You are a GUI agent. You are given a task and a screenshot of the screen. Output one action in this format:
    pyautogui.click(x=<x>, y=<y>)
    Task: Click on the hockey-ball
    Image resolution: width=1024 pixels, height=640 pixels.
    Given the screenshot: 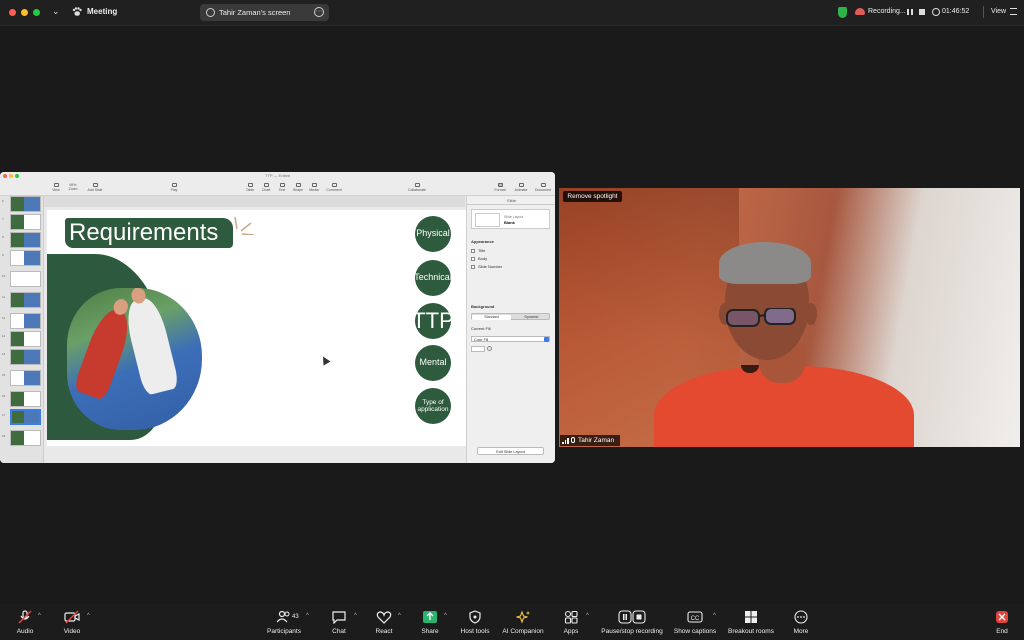 What is the action you would take?
    pyautogui.click(x=181, y=422)
    